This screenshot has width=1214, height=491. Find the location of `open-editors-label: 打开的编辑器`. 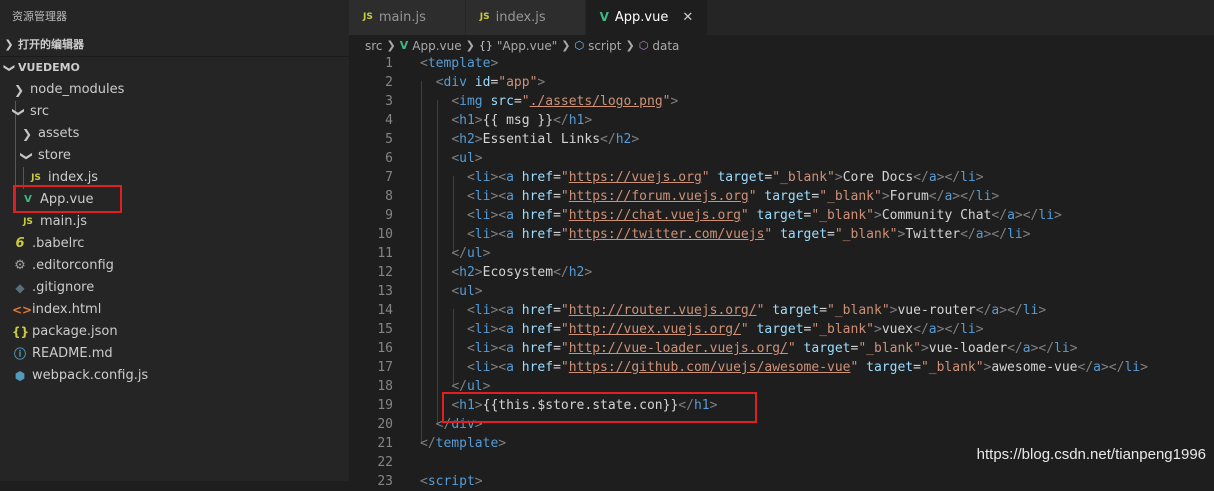

open-editors-label: 打开的编辑器 is located at coordinates (51, 44).